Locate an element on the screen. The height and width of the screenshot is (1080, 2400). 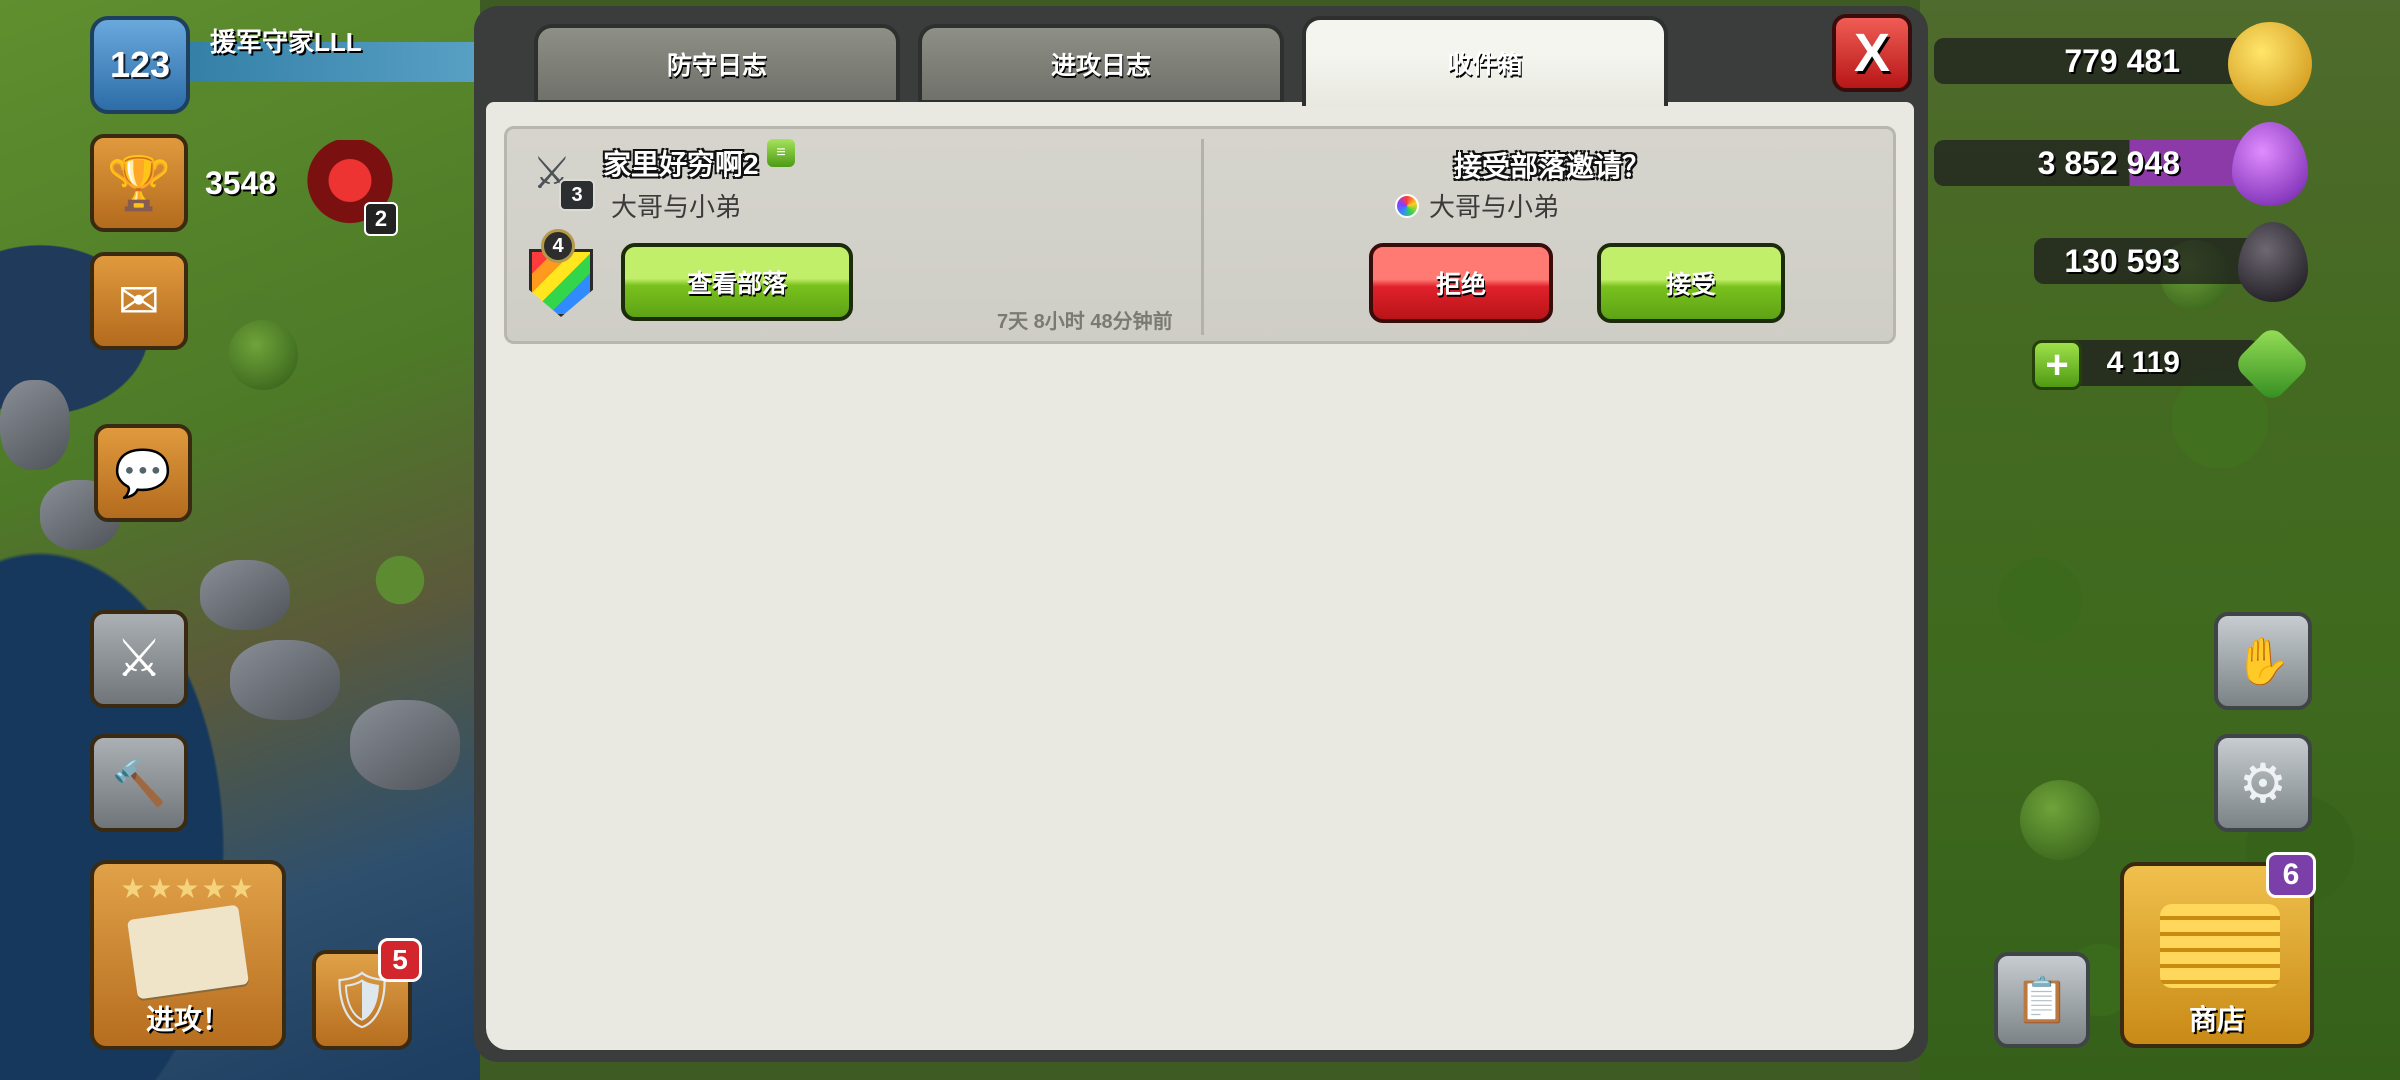
battle-log-button: ⚔ is located at coordinates (139, 659).